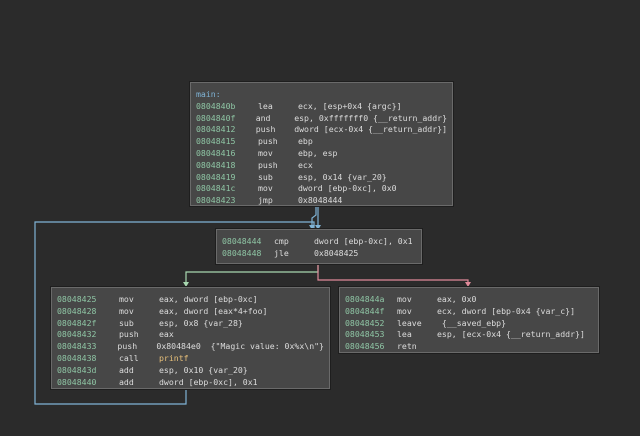 Image resolution: width=640 pixels, height=436 pixels. I want to click on instruction-row: 08048456 retn, so click(469, 347).